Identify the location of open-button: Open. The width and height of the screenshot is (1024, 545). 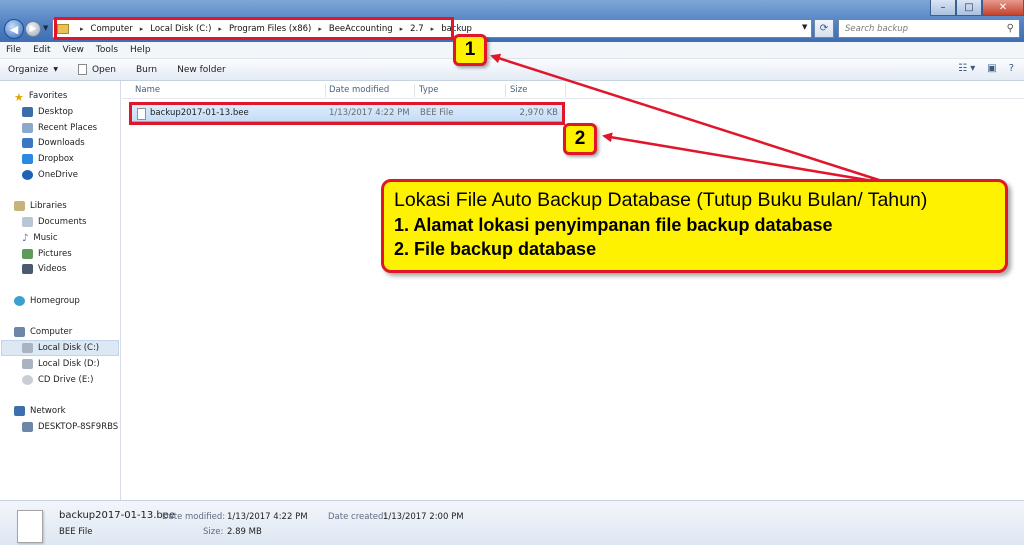
(96, 69).